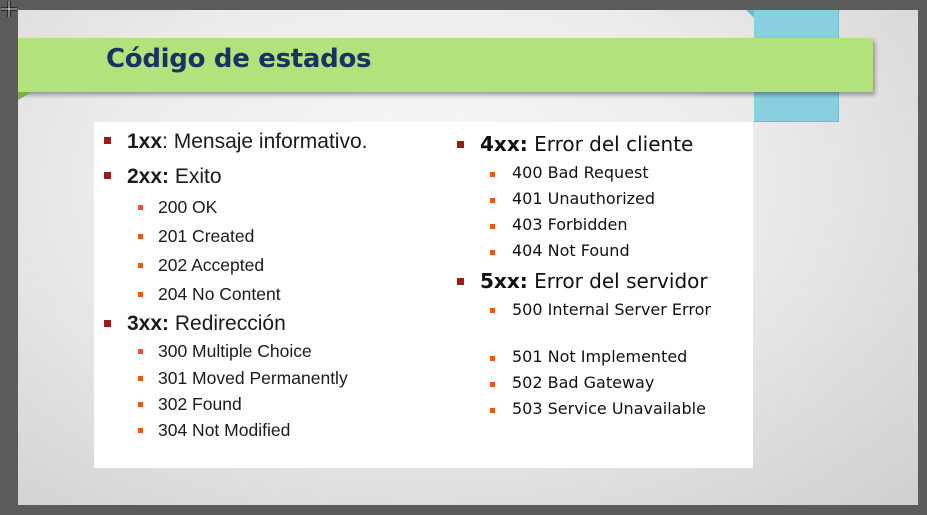  Describe the element at coordinates (504, 281) in the screenshot. I see `group-code: 5xx:` at that location.